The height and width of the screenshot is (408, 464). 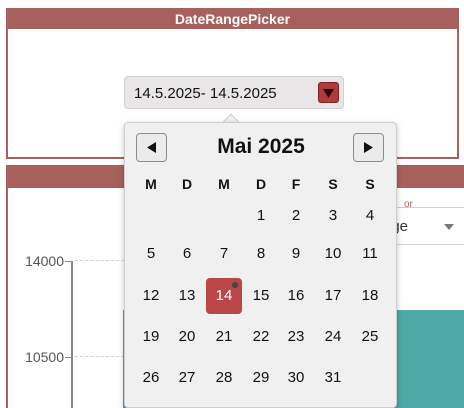 I want to click on calendar-day: 19, so click(x=151, y=337).